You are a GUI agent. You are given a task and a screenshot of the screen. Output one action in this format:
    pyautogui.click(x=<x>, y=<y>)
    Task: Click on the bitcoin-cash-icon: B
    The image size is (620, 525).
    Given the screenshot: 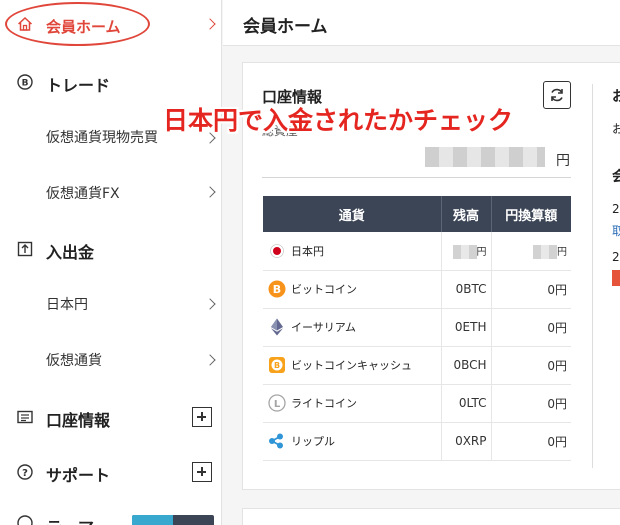 What is the action you would take?
    pyautogui.click(x=277, y=365)
    